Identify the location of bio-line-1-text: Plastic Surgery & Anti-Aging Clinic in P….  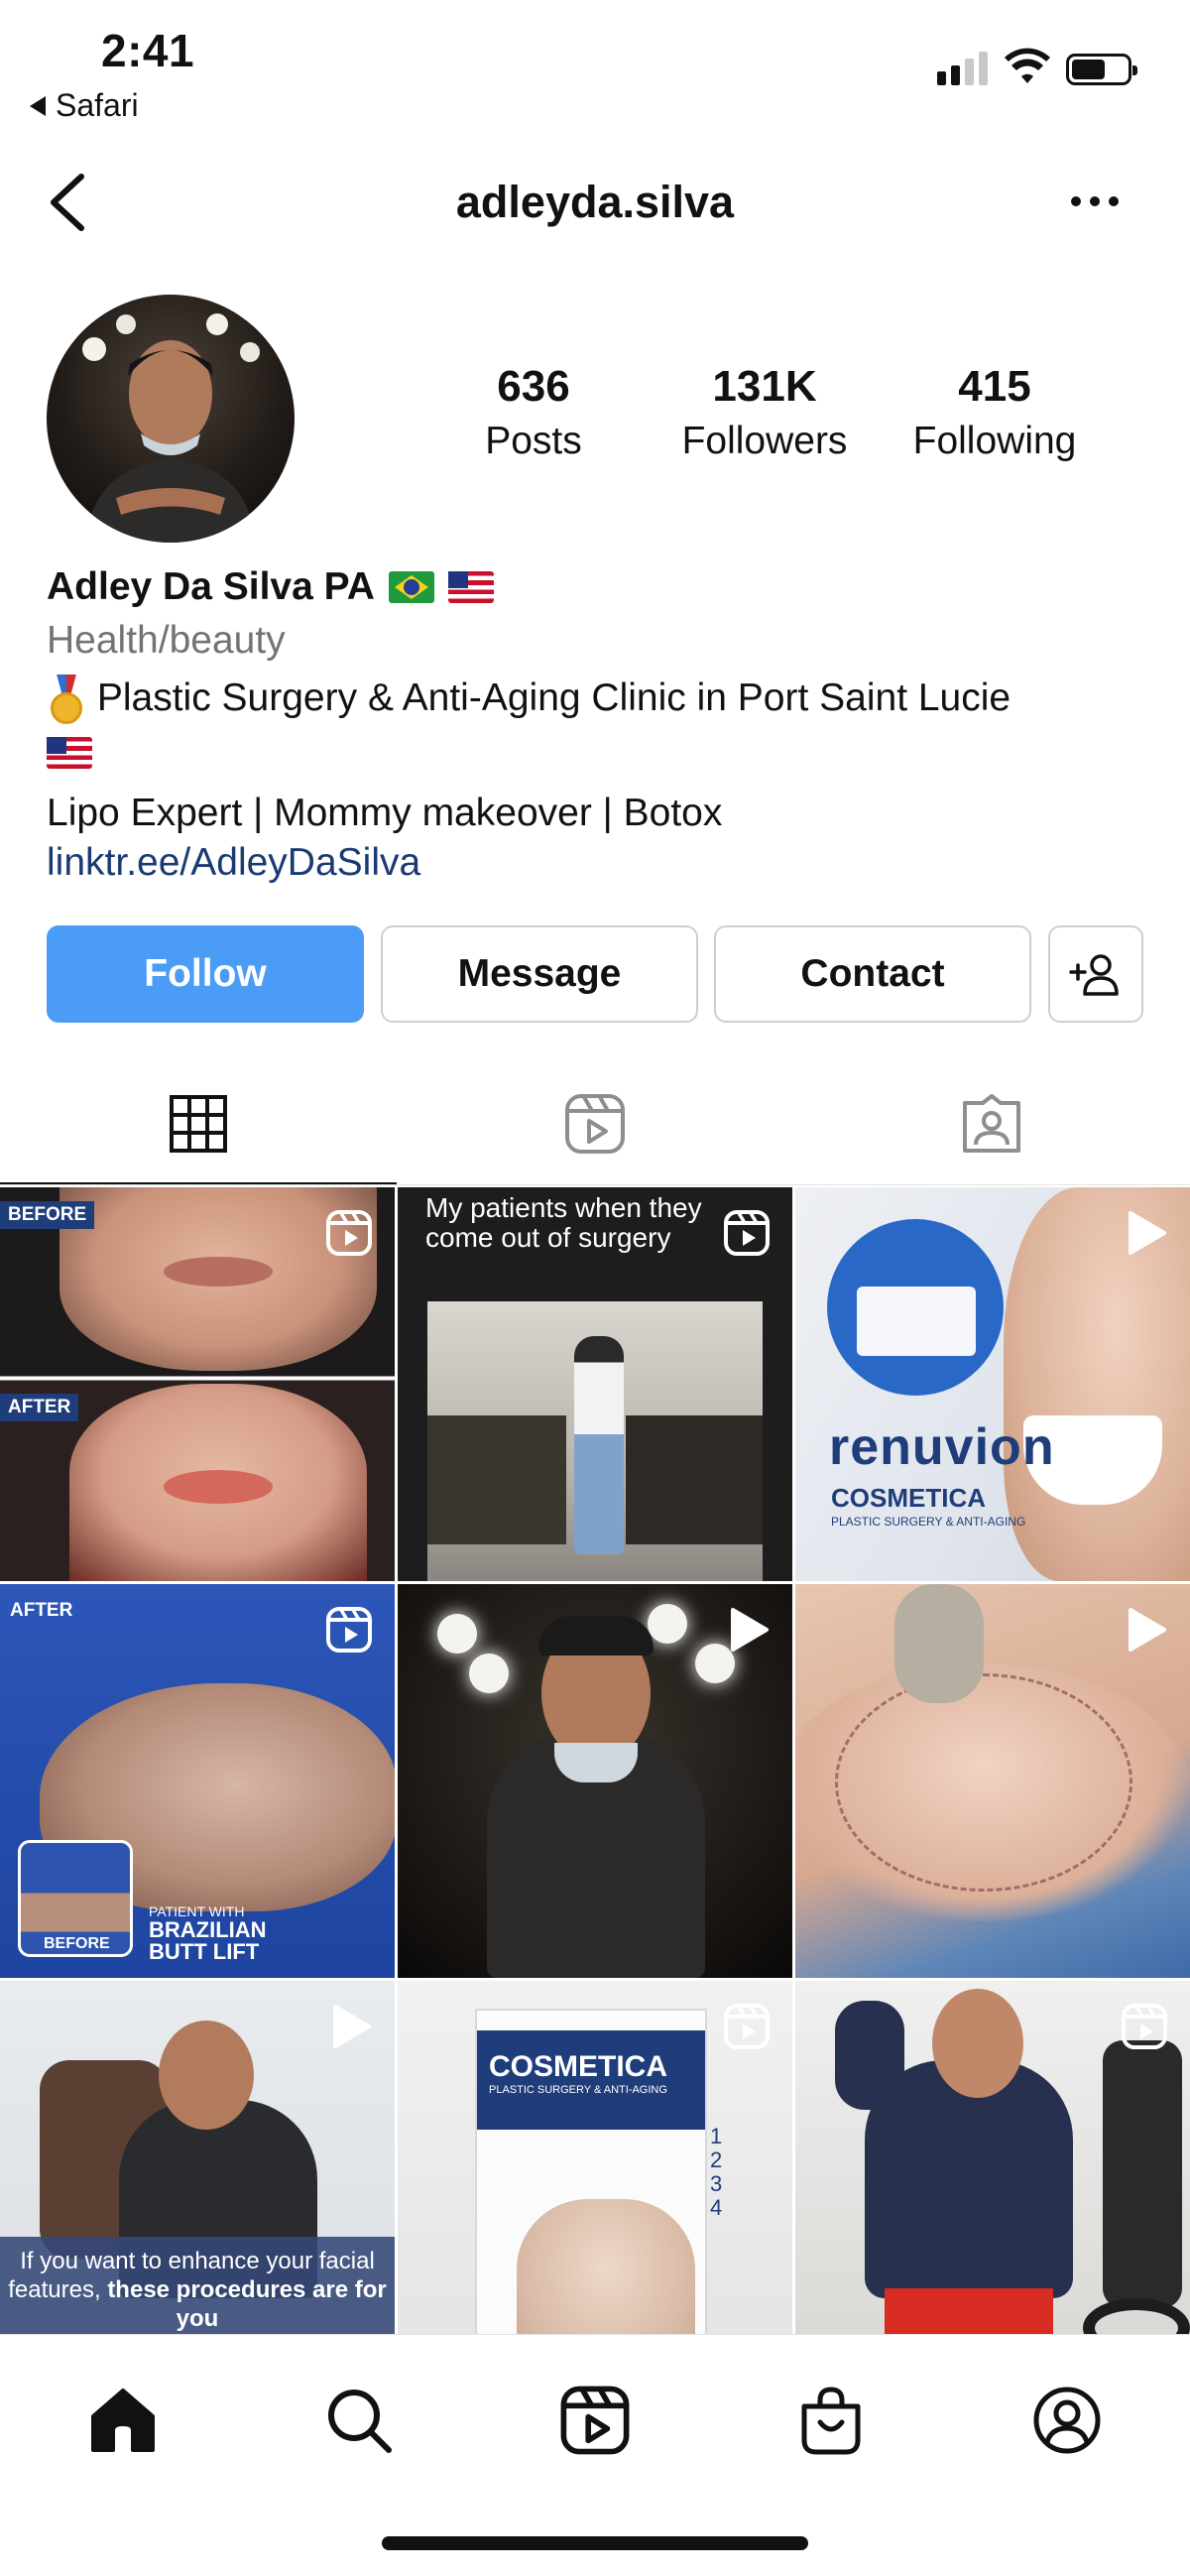
(554, 697).